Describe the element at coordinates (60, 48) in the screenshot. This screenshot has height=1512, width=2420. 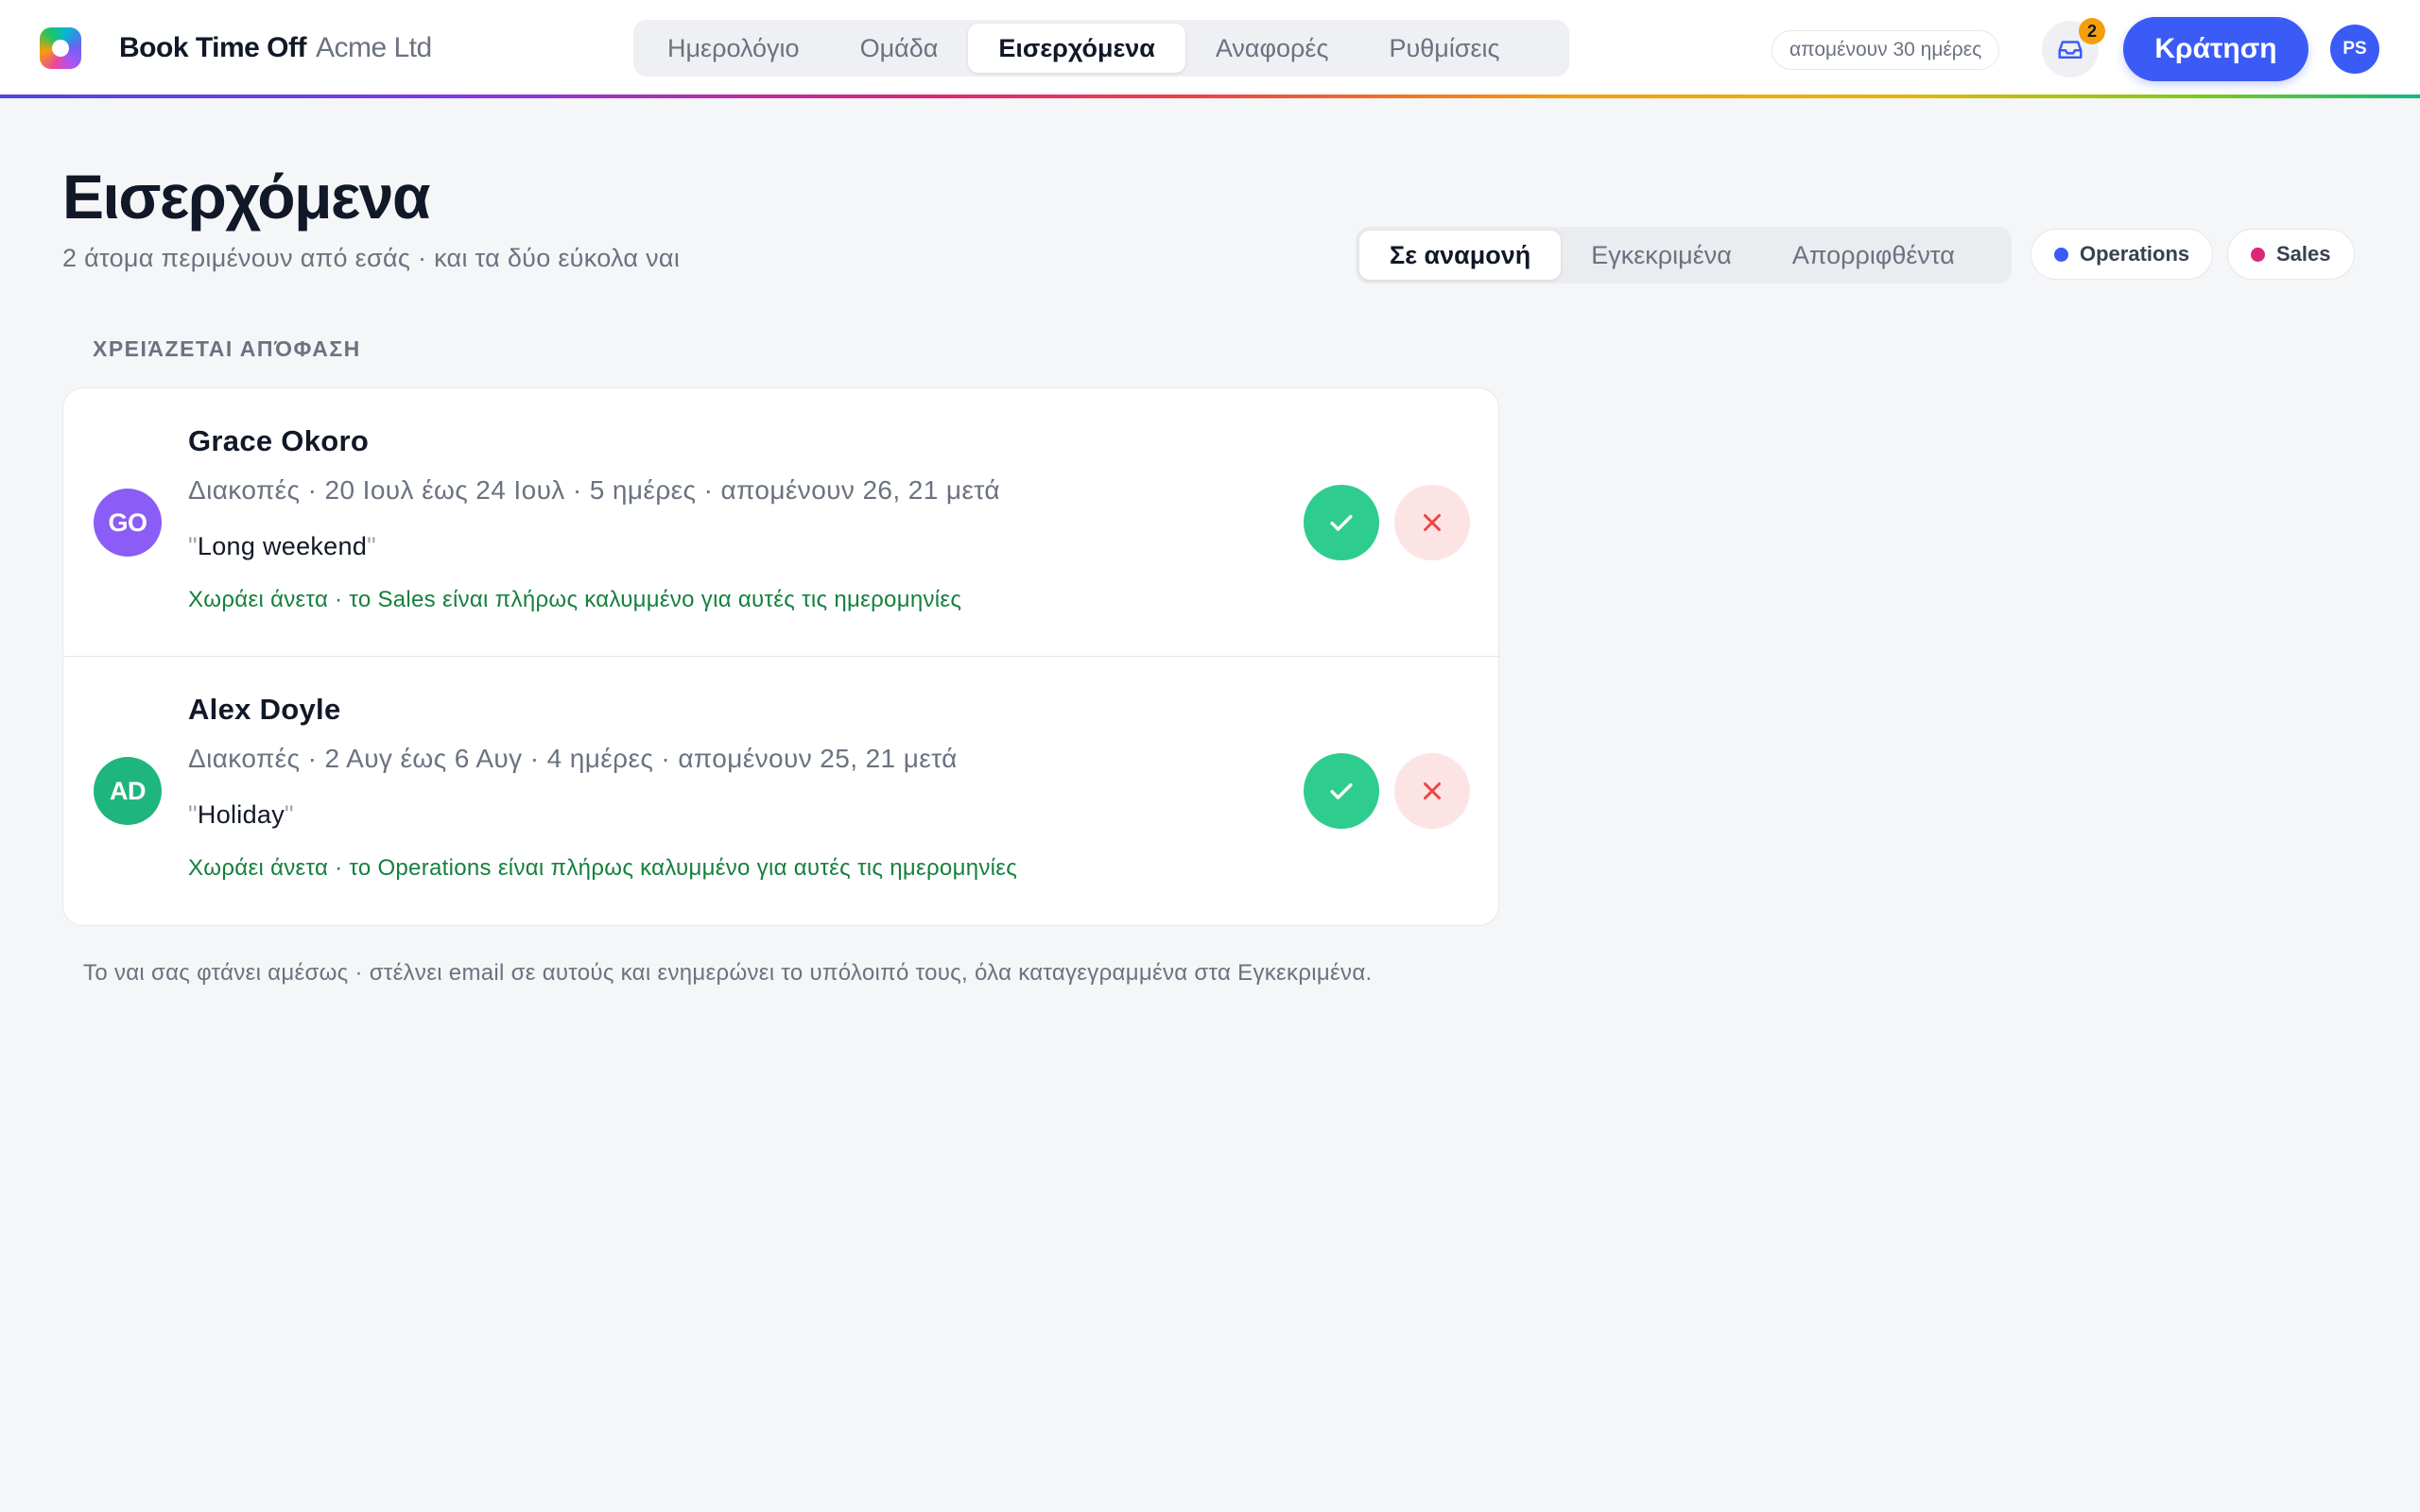
I see `app-logo-icon` at that location.